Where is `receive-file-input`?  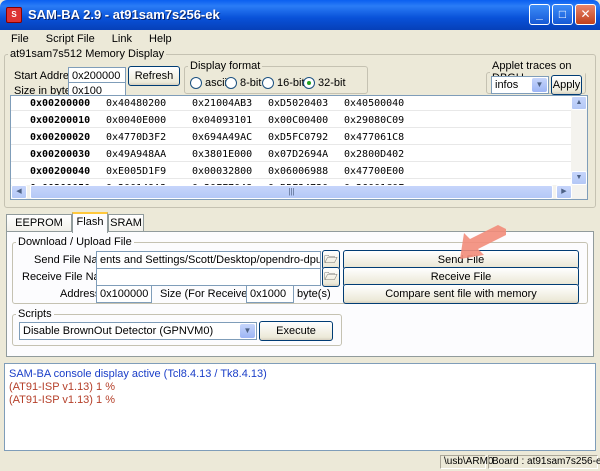 receive-file-input is located at coordinates (208, 277).